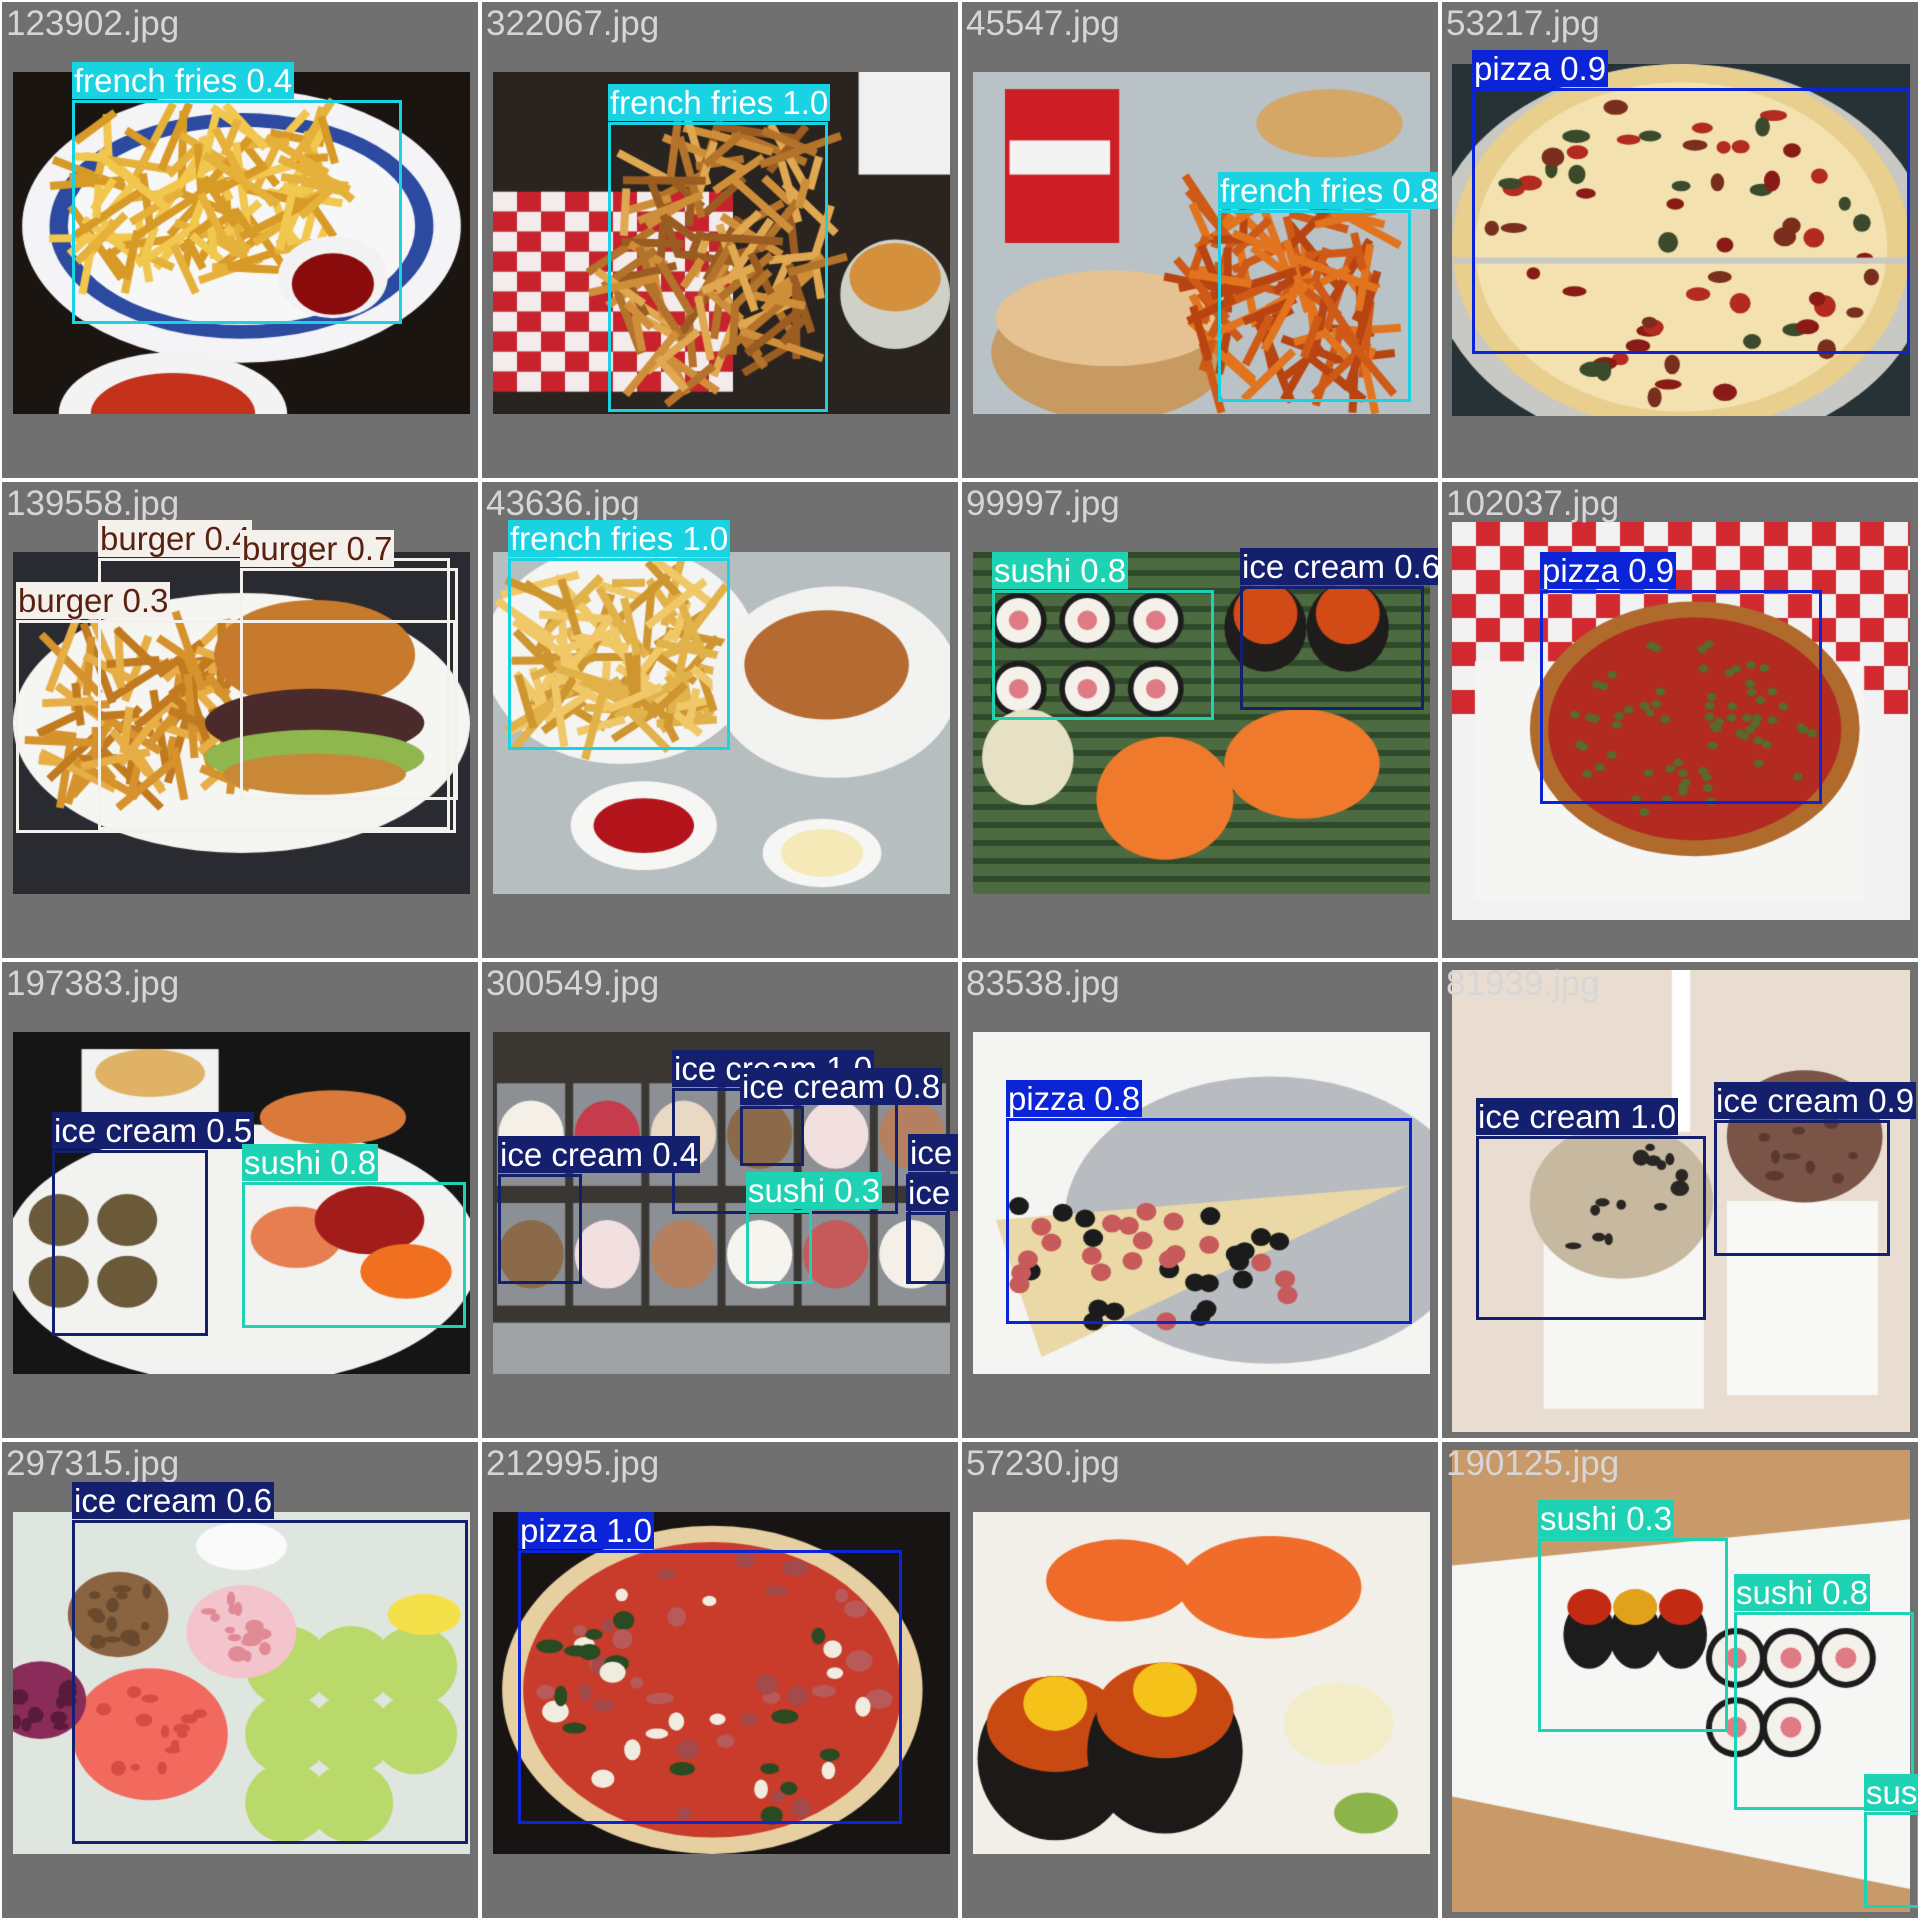 The width and height of the screenshot is (1920, 1920). Describe the element at coordinates (586, 1530) in the screenshot. I see `detection-label: pizza 1.0` at that location.